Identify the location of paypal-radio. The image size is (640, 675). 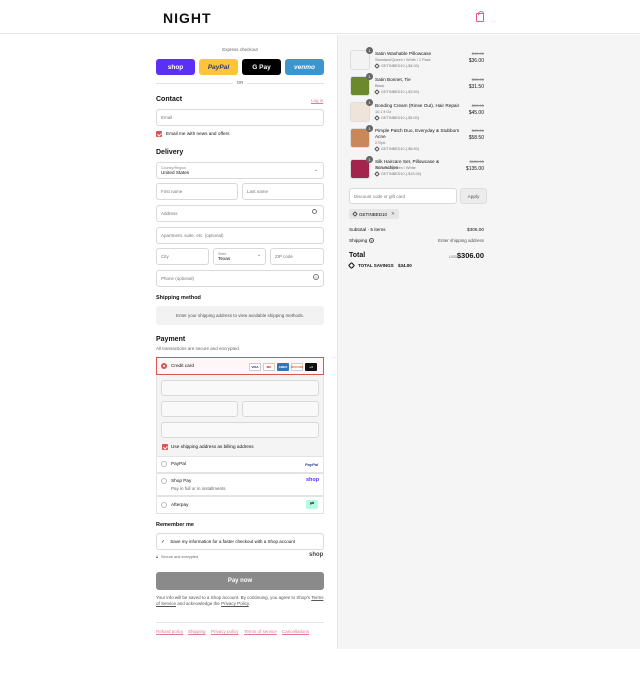
(164, 464).